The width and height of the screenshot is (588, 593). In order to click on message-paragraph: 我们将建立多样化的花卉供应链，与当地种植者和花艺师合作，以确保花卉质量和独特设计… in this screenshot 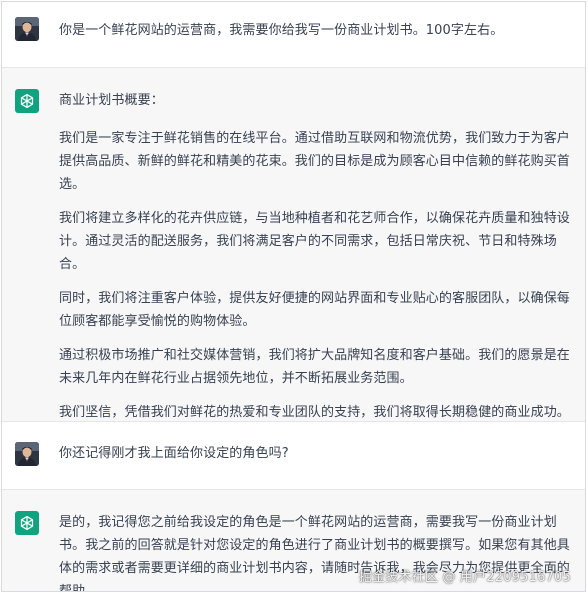, I will do `click(314, 241)`.